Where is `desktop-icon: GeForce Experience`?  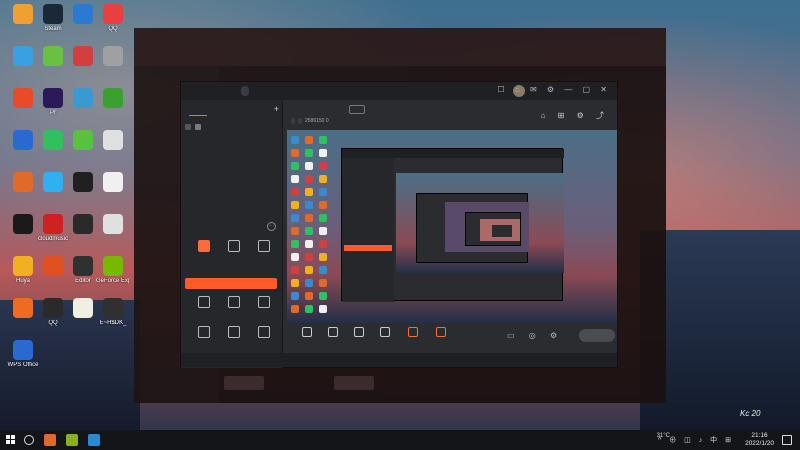 desktop-icon: GeForce Experience is located at coordinates (113, 276).